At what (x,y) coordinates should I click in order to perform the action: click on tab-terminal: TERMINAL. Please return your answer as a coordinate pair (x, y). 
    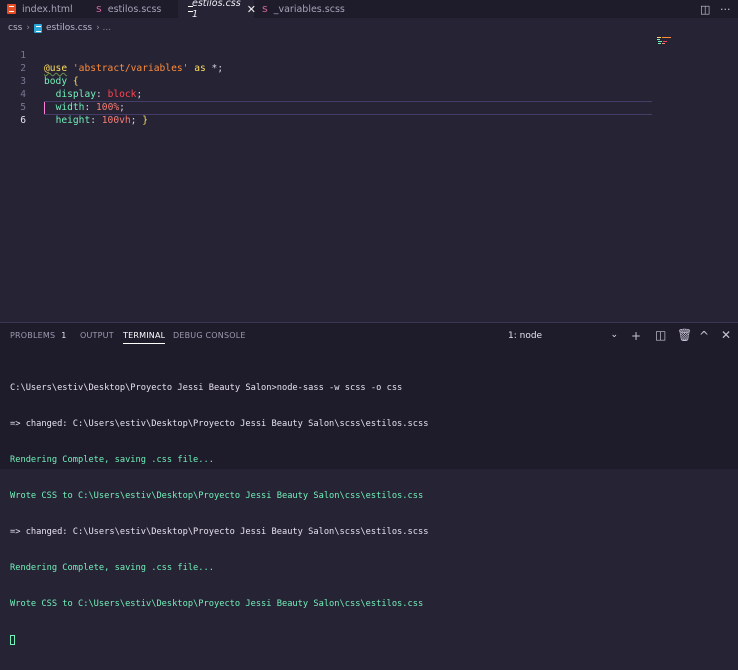
    Looking at the image, I should click on (144, 337).